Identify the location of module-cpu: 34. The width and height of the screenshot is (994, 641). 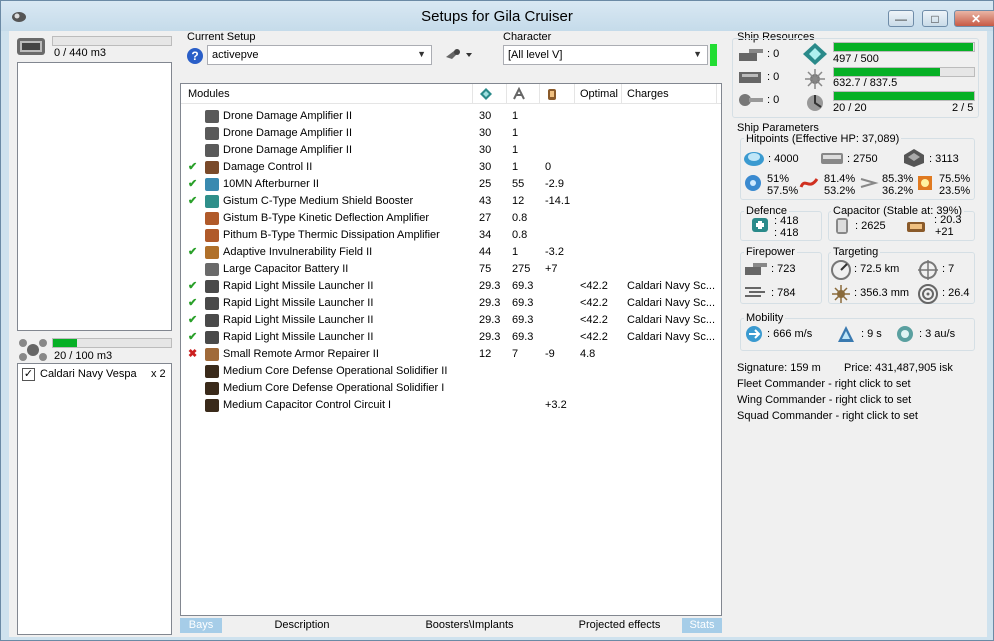
(485, 235).